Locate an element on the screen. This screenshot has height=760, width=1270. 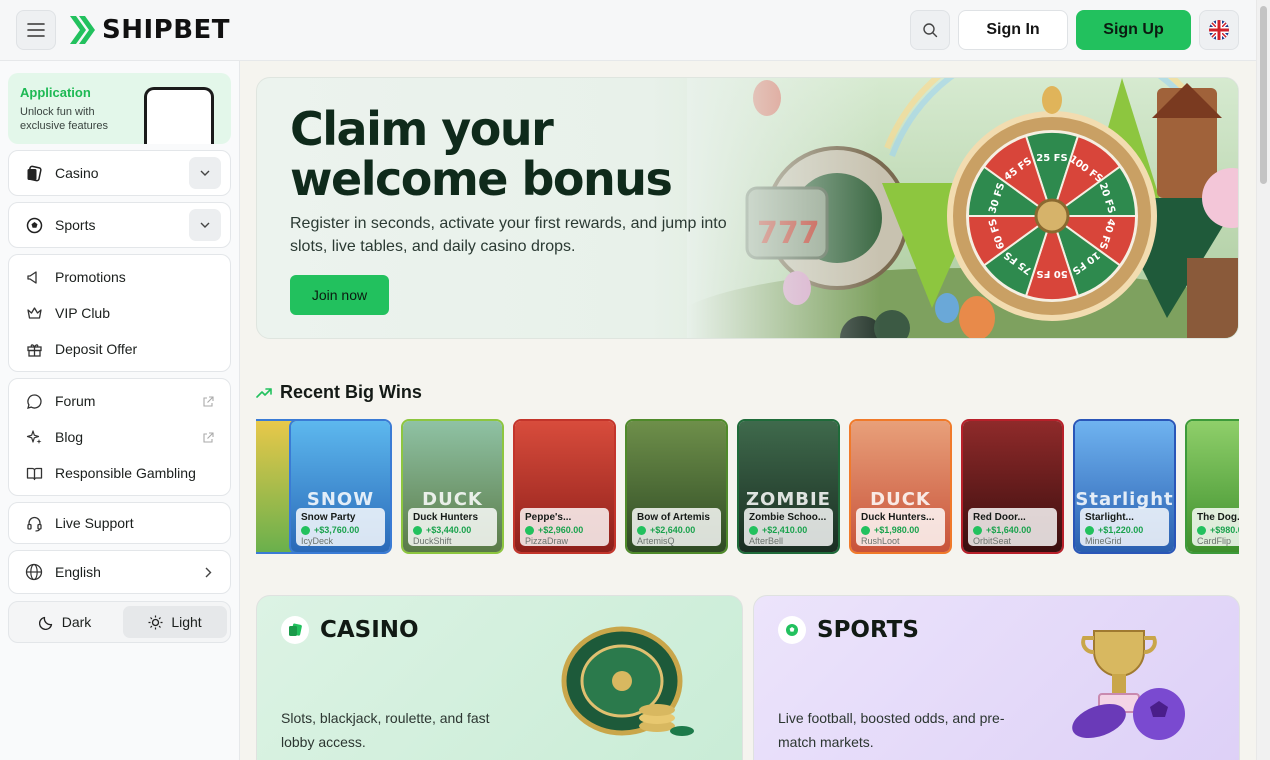
sidebar-item-live-support: Live Support is located at coordinates (119, 523).